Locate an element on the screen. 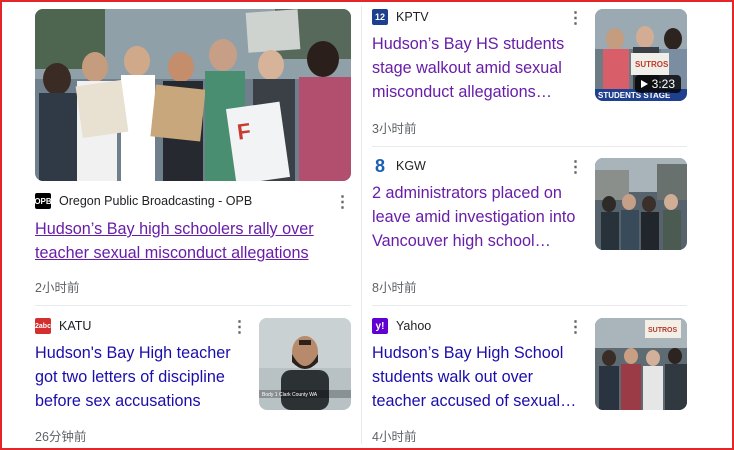  walkout-crowd-photo: SUTROS is located at coordinates (641, 364).